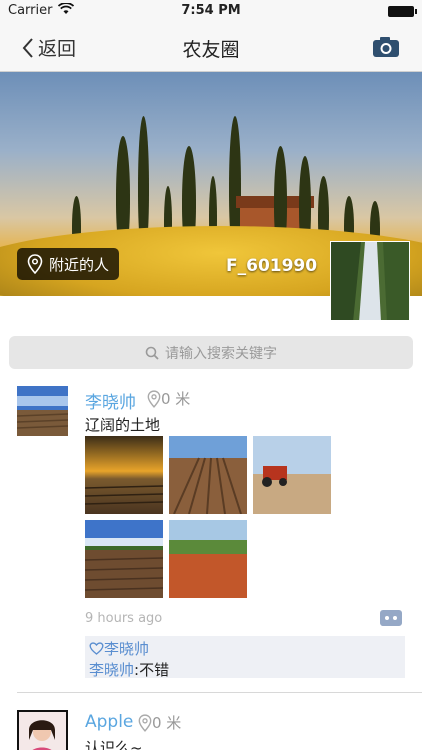  I want to click on comment-icon, so click(391, 618).